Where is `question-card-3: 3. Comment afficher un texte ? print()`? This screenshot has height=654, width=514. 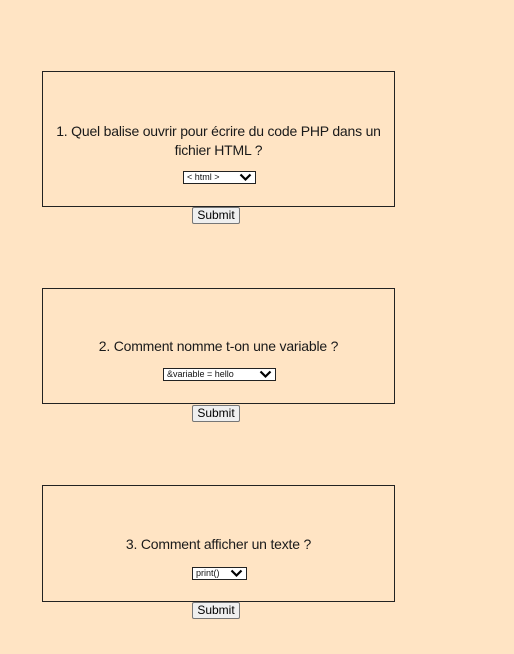
question-card-3: 3. Comment afficher un texte ? print() is located at coordinates (218, 543).